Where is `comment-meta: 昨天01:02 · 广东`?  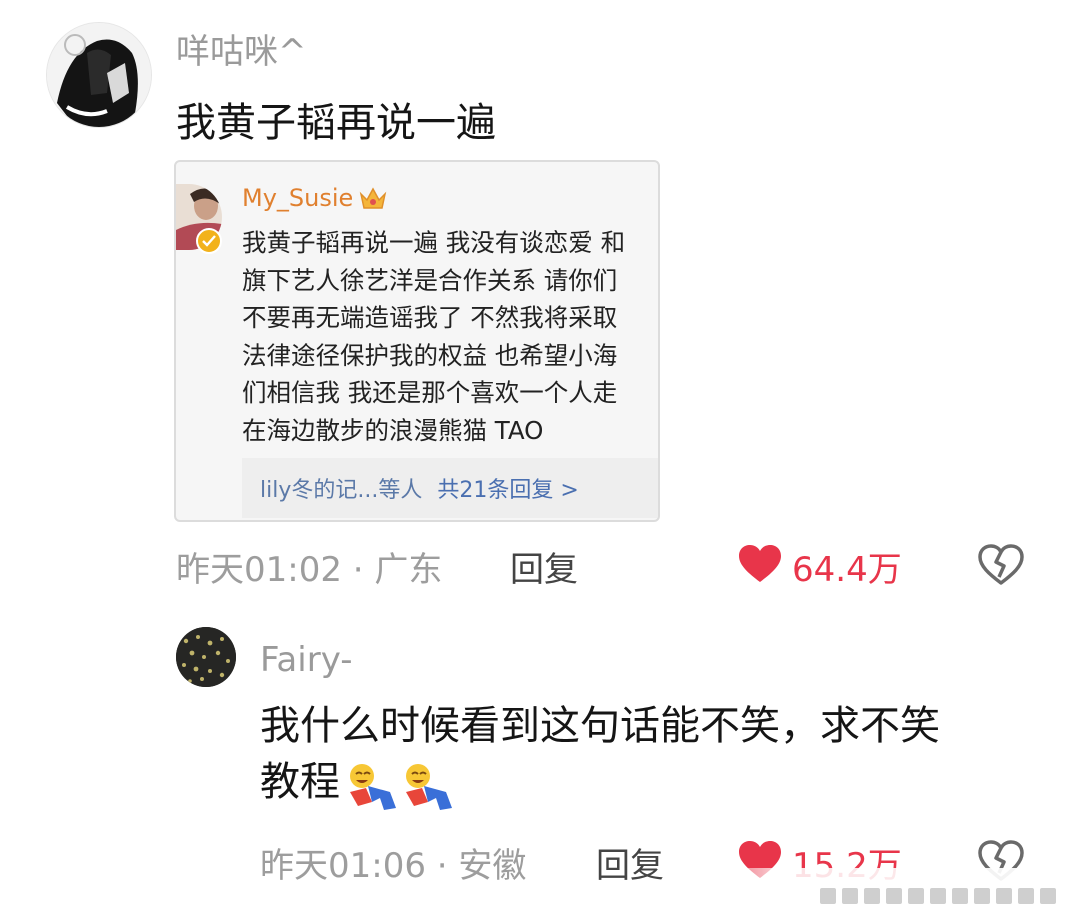
comment-meta: 昨天01:02 · 广东 is located at coordinates (309, 570).